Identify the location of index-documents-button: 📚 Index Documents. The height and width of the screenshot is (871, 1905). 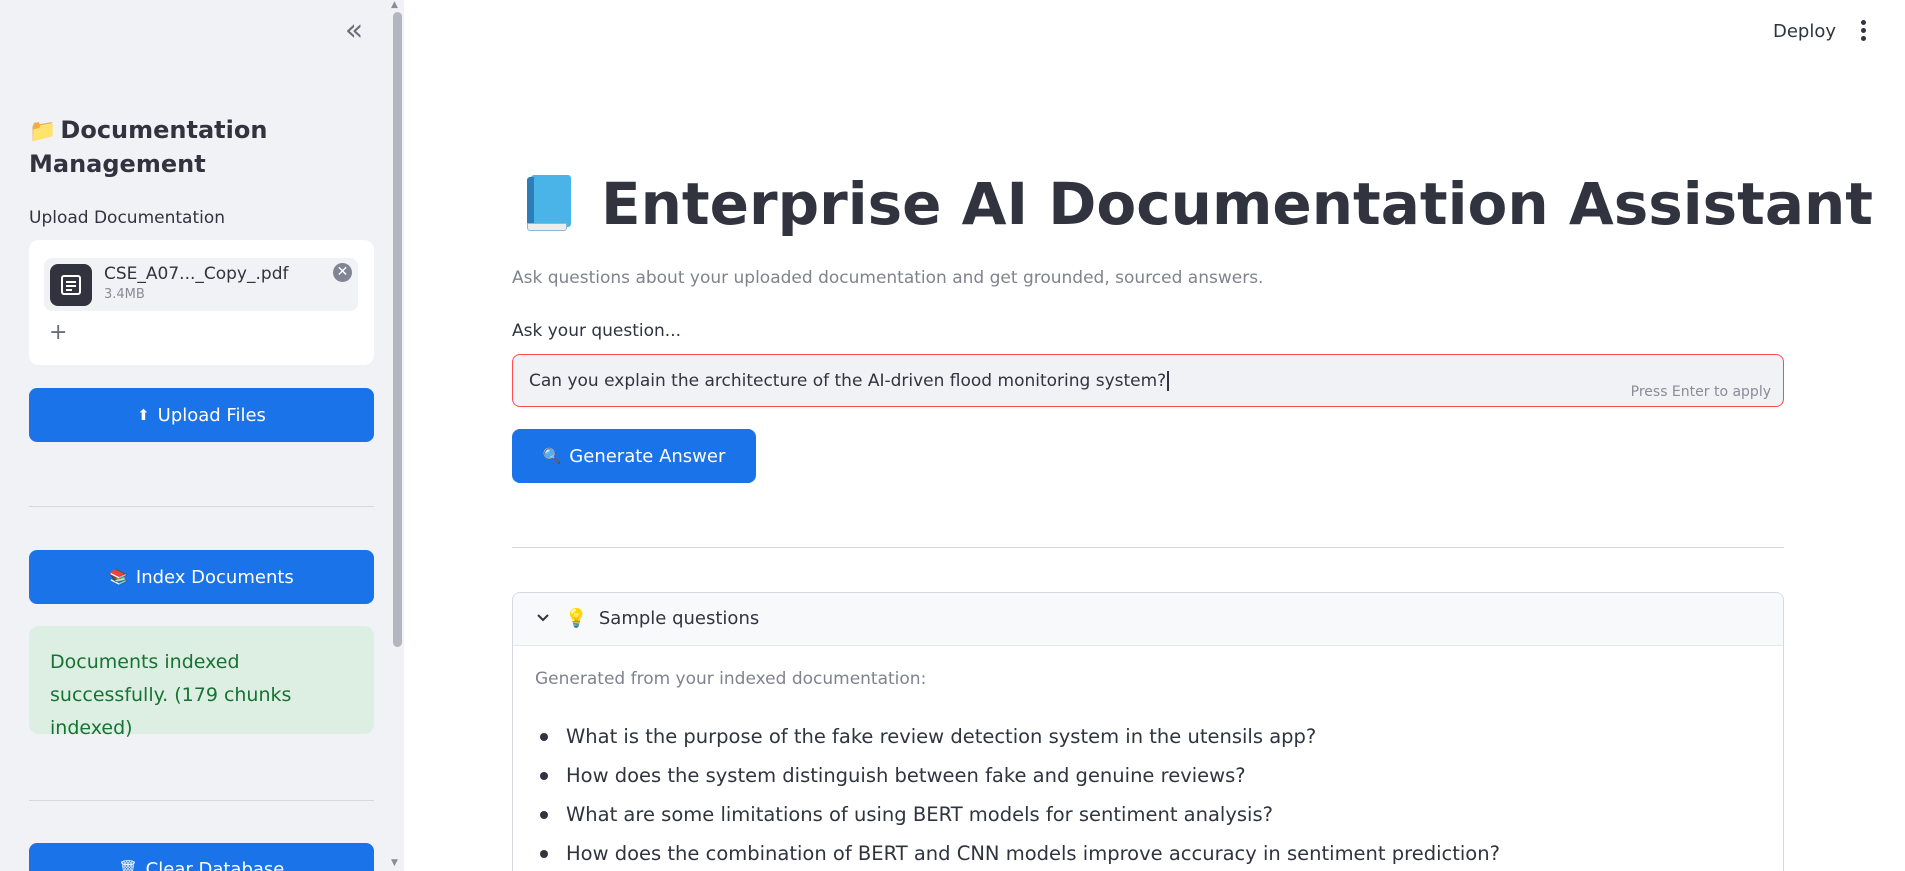
(201, 577).